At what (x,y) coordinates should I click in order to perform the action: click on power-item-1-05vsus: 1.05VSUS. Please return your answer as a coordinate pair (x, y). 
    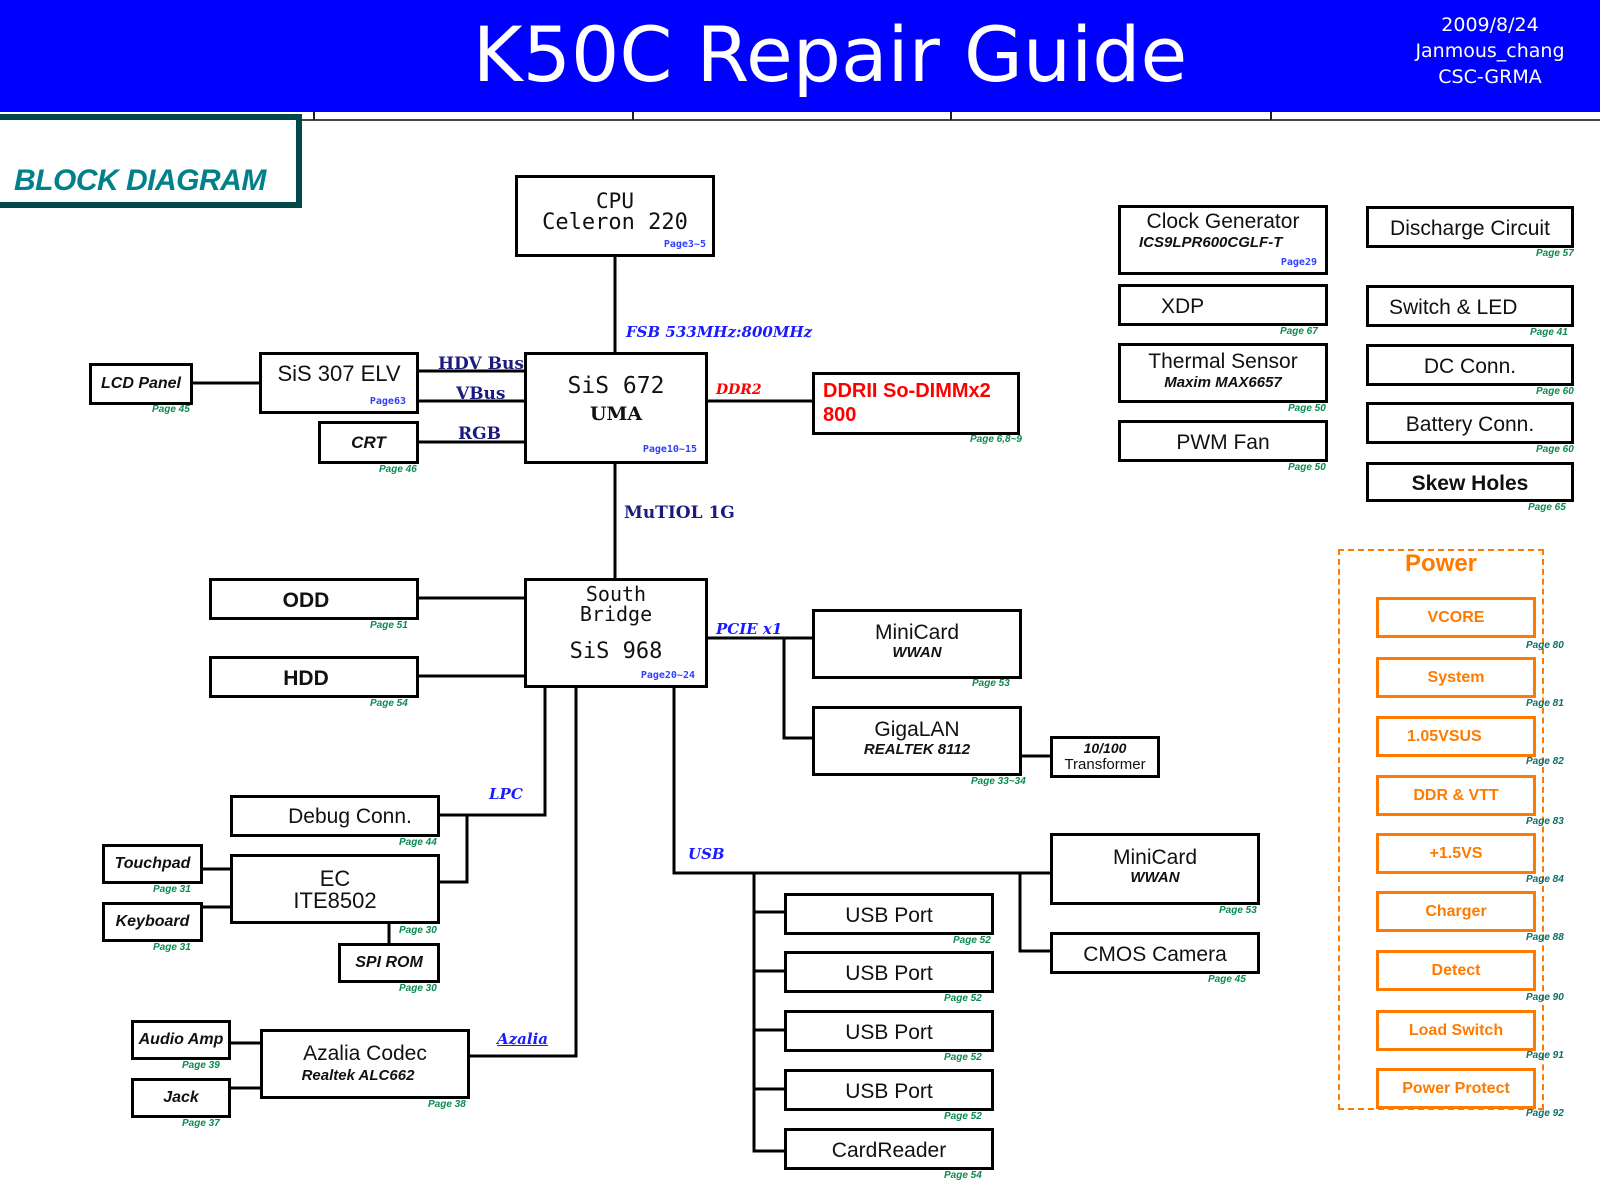
    Looking at the image, I should click on (1456, 736).